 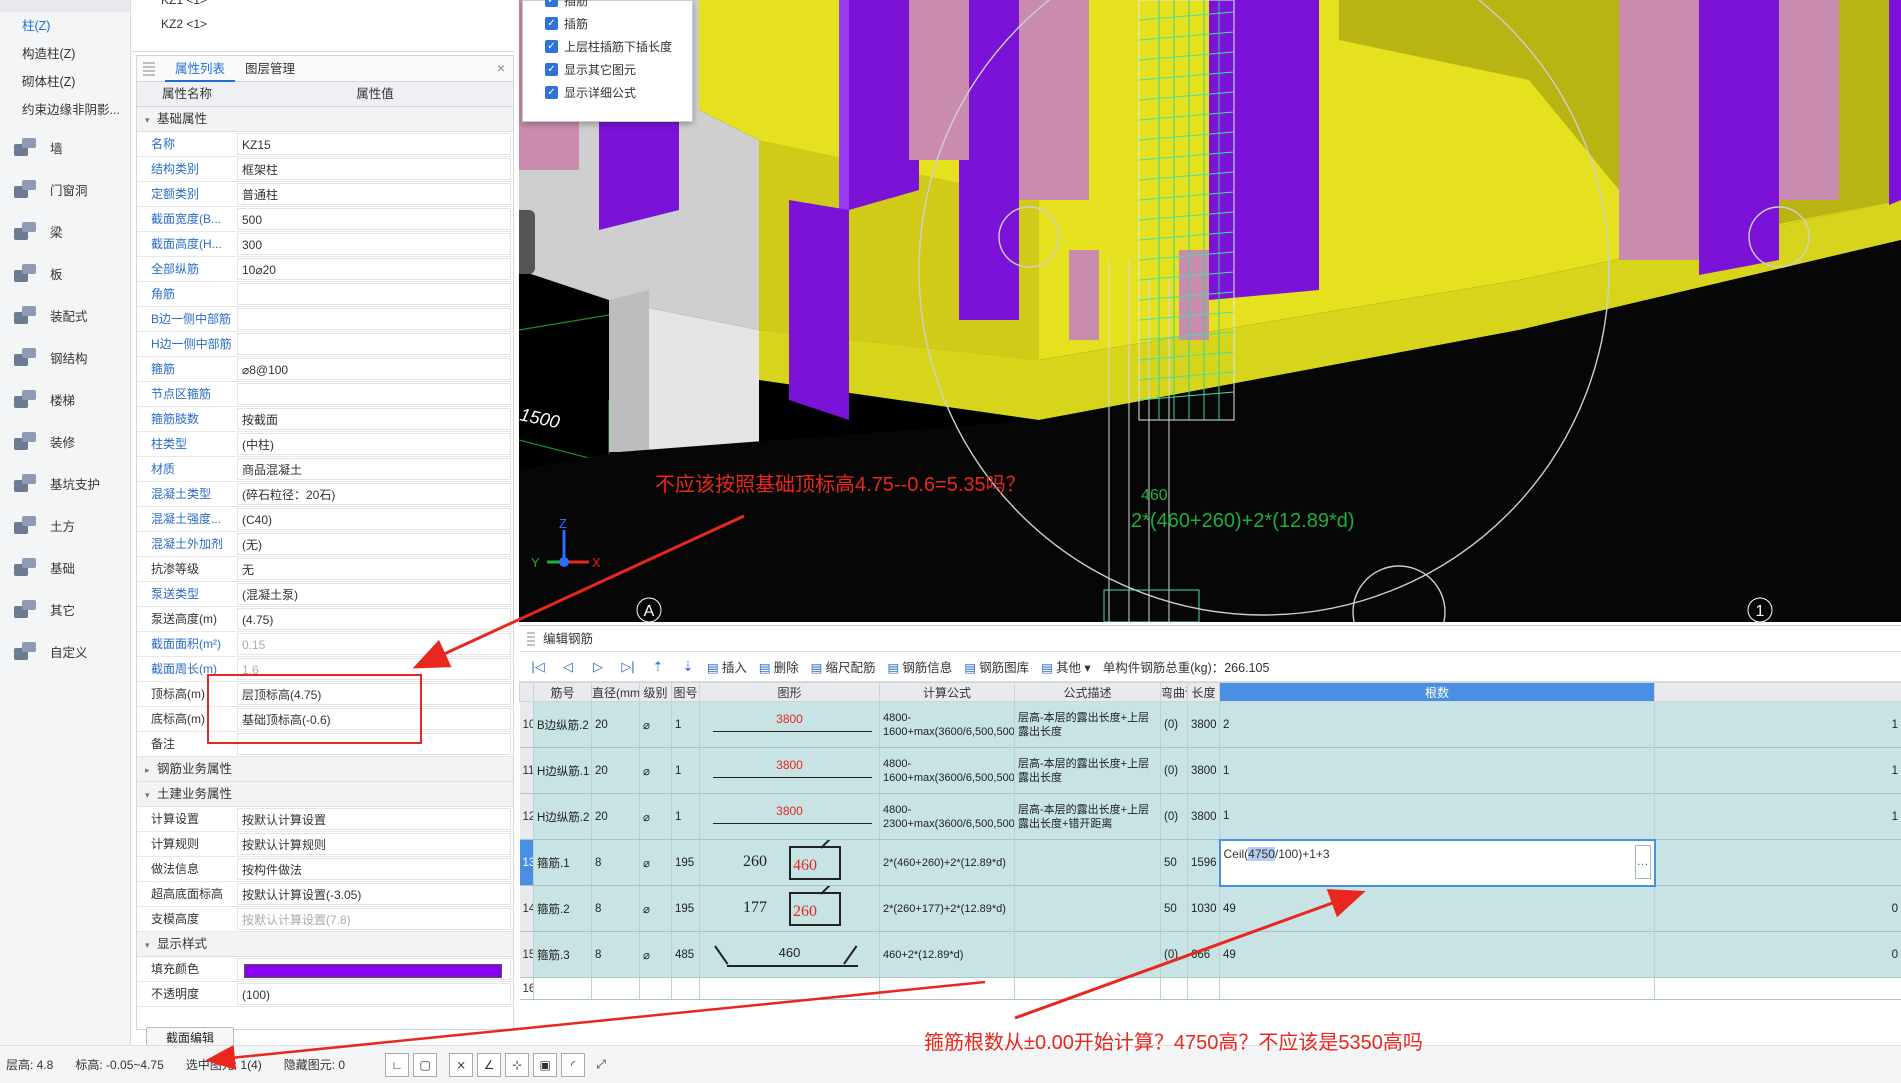 I want to click on row-index: 16, so click(x=526, y=988).